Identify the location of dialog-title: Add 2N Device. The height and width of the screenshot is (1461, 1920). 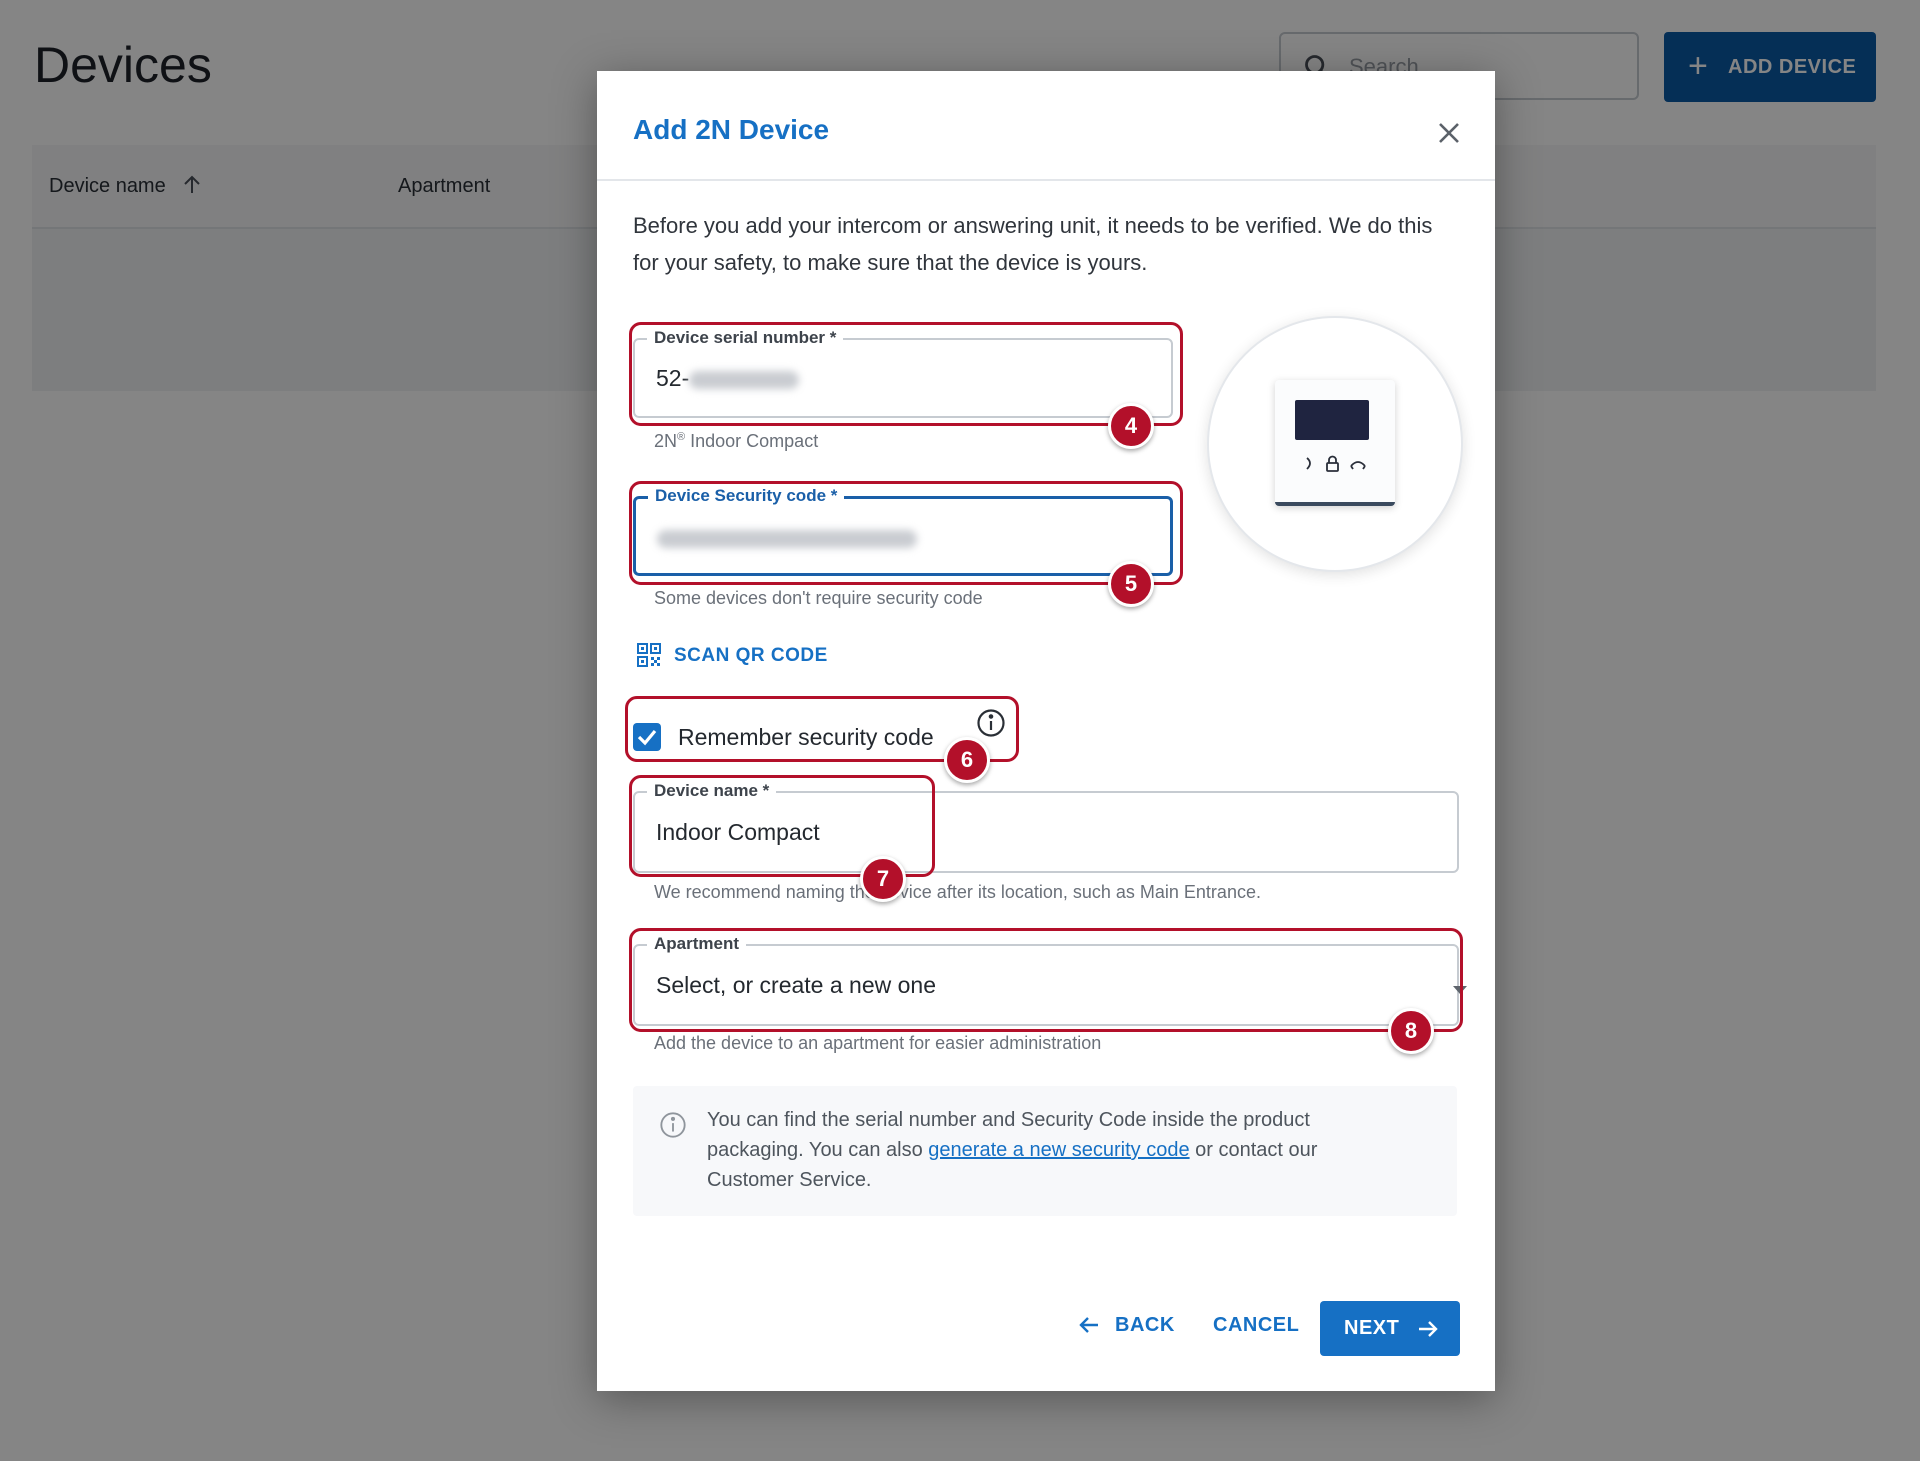
(731, 129).